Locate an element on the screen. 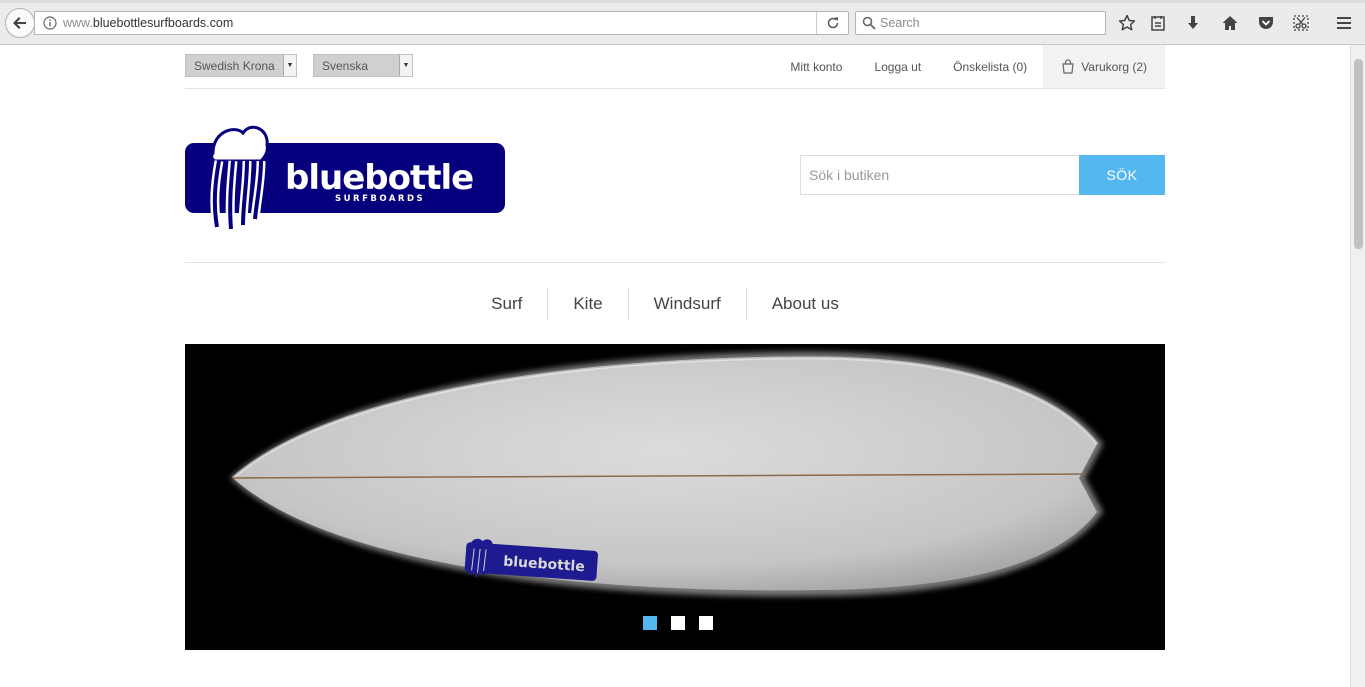  site-logo: bluebottle SURFBOARDS is located at coordinates (346, 180).